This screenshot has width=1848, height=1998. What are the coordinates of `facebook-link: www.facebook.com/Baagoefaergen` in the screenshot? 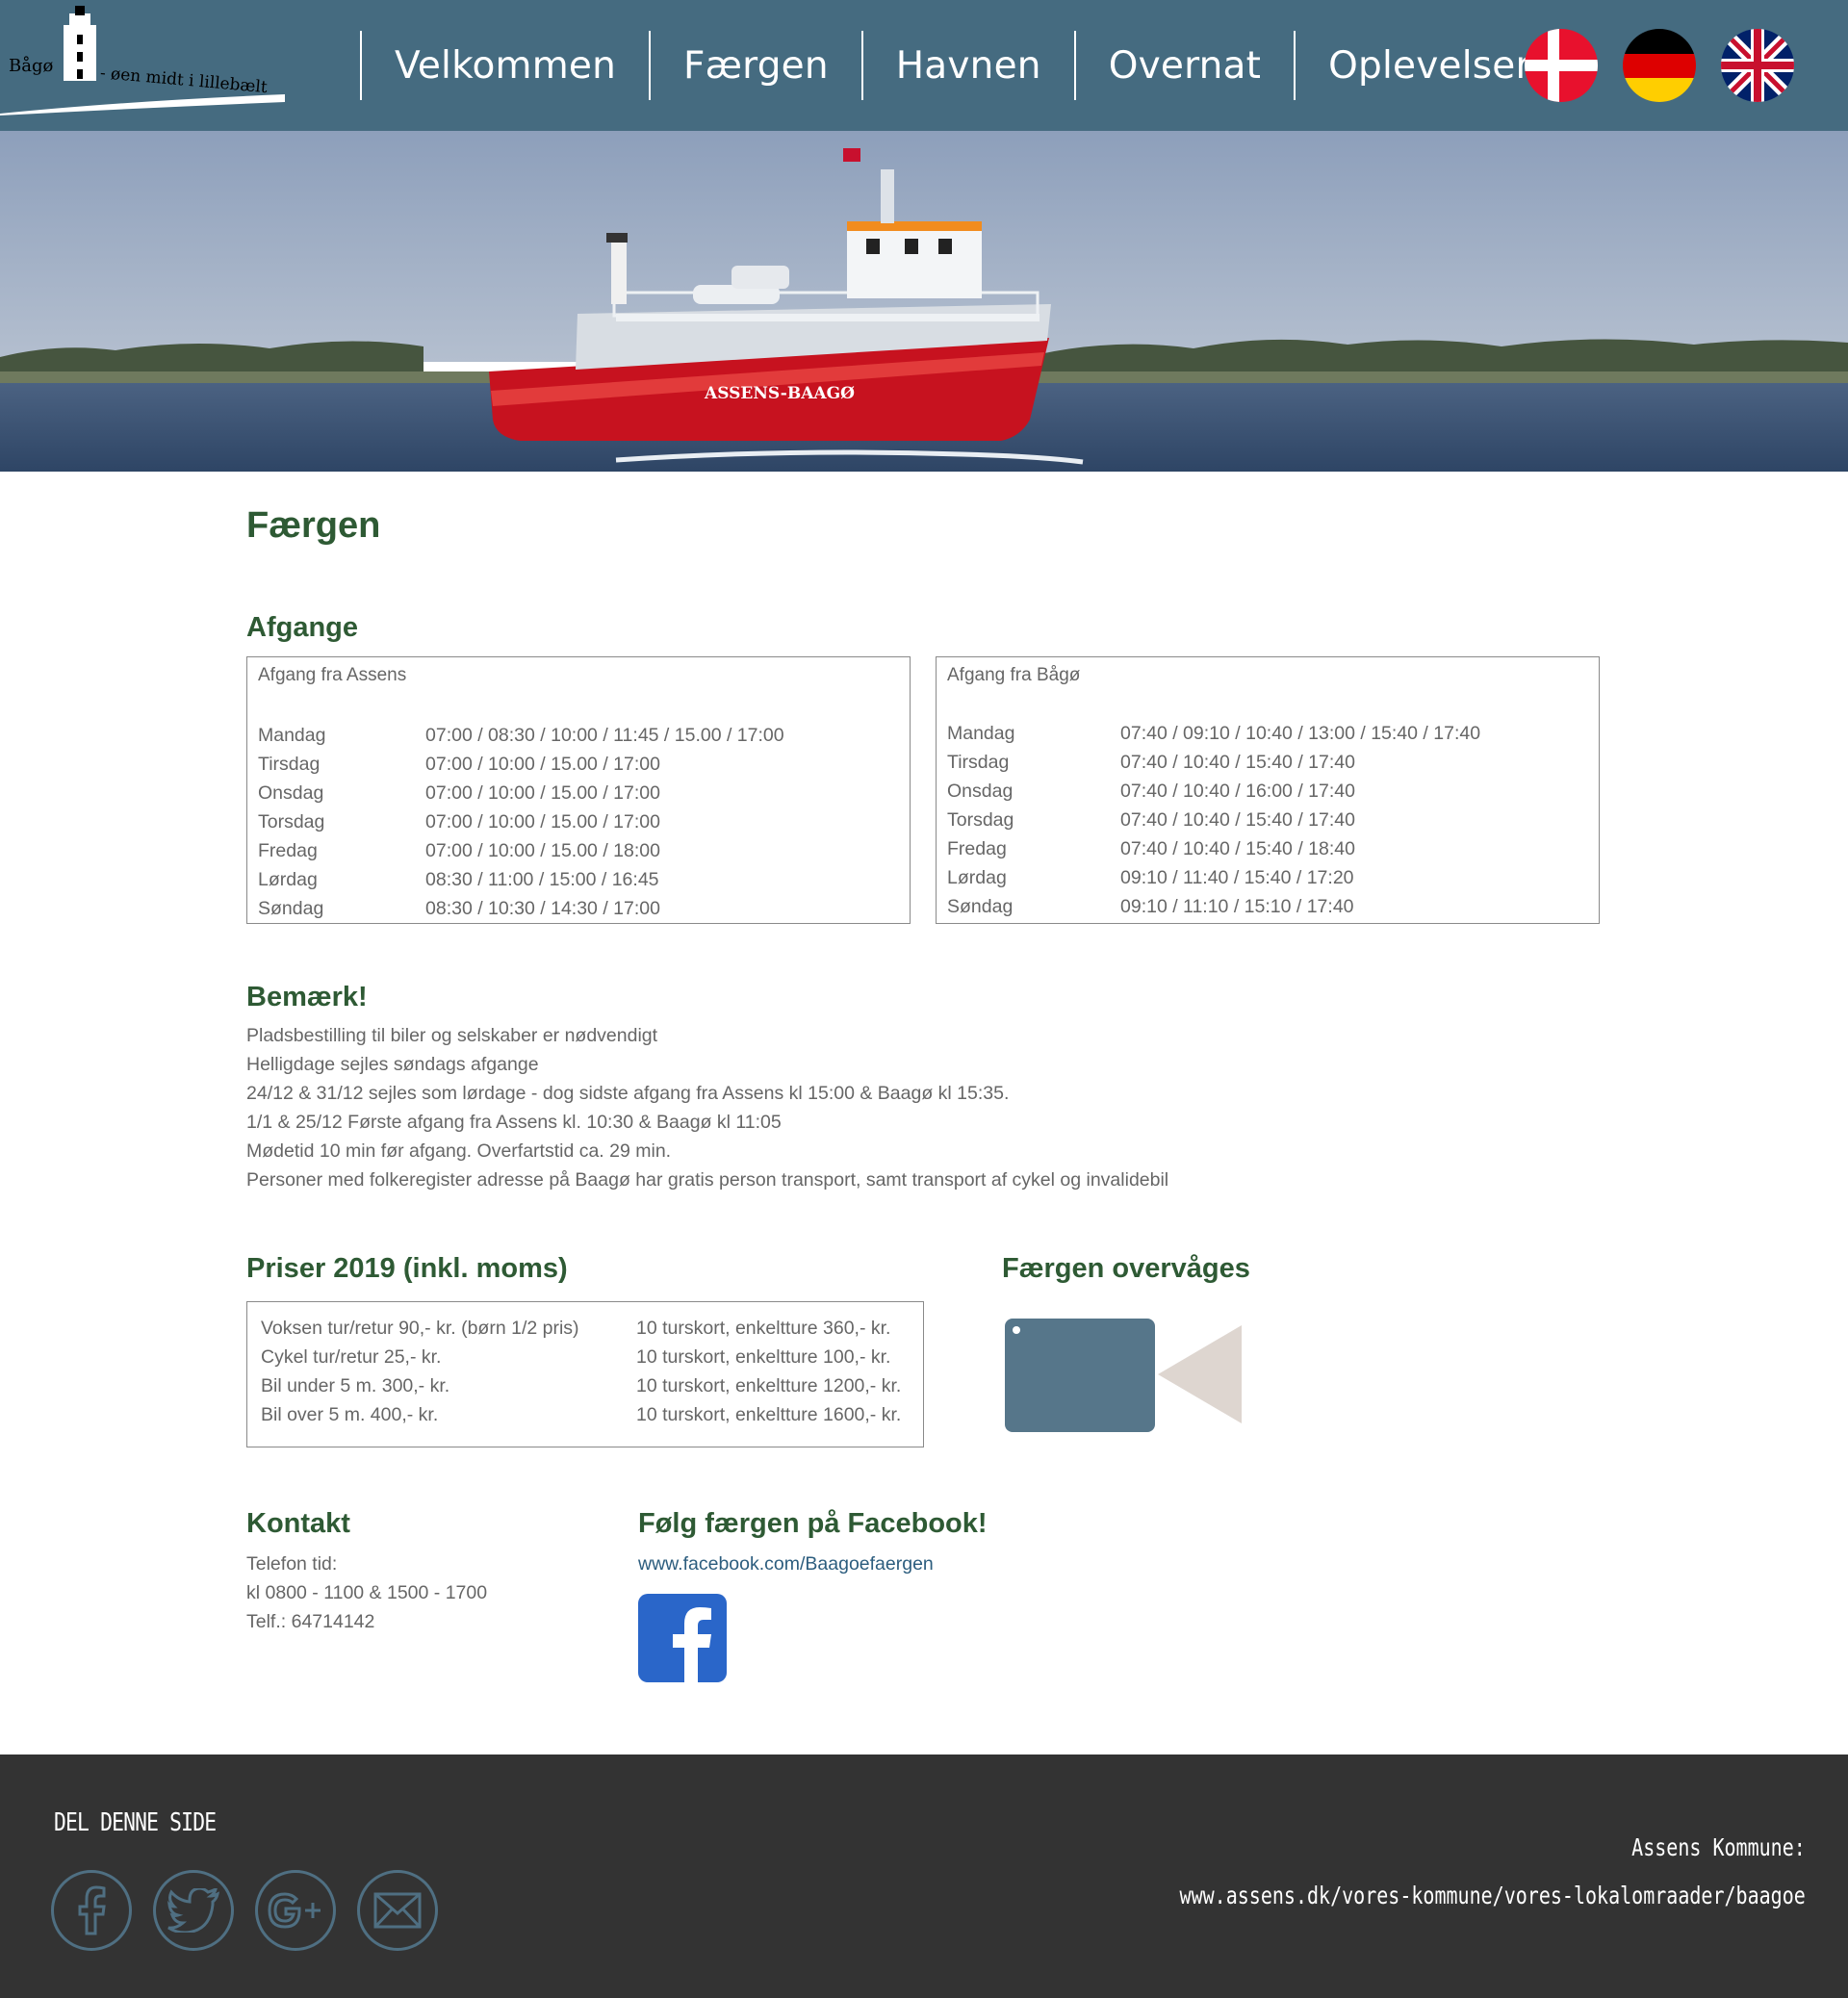 It's located at (786, 1564).